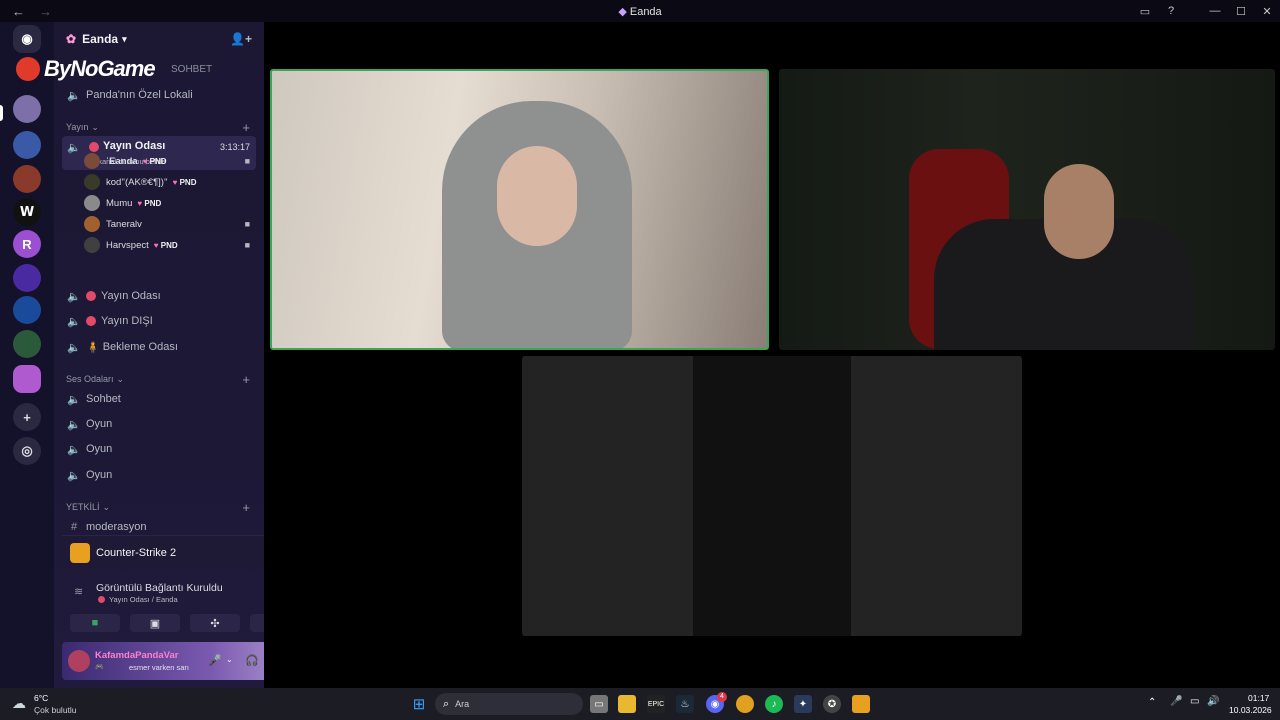  Describe the element at coordinates (215, 660) in the screenshot. I see `microphone-icon: 🎤` at that location.